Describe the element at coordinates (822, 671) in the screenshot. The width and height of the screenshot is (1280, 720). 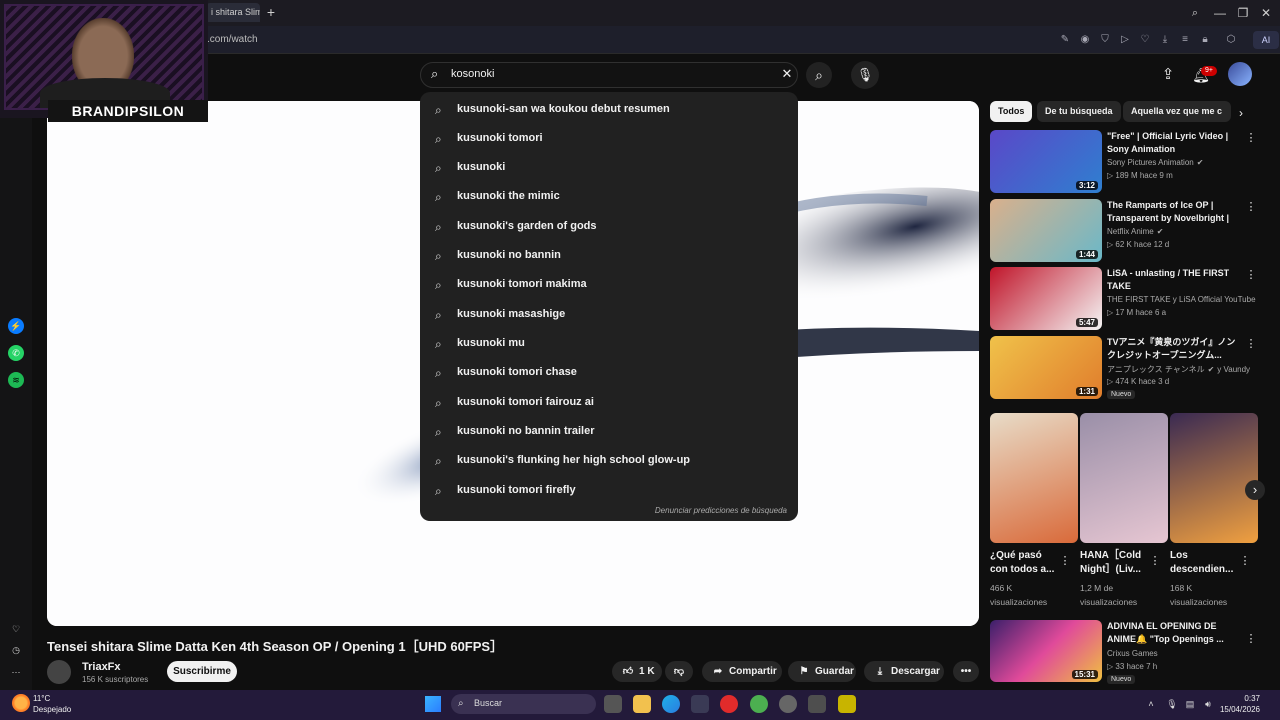
I see `save-button: ⚑ Guardar` at that location.